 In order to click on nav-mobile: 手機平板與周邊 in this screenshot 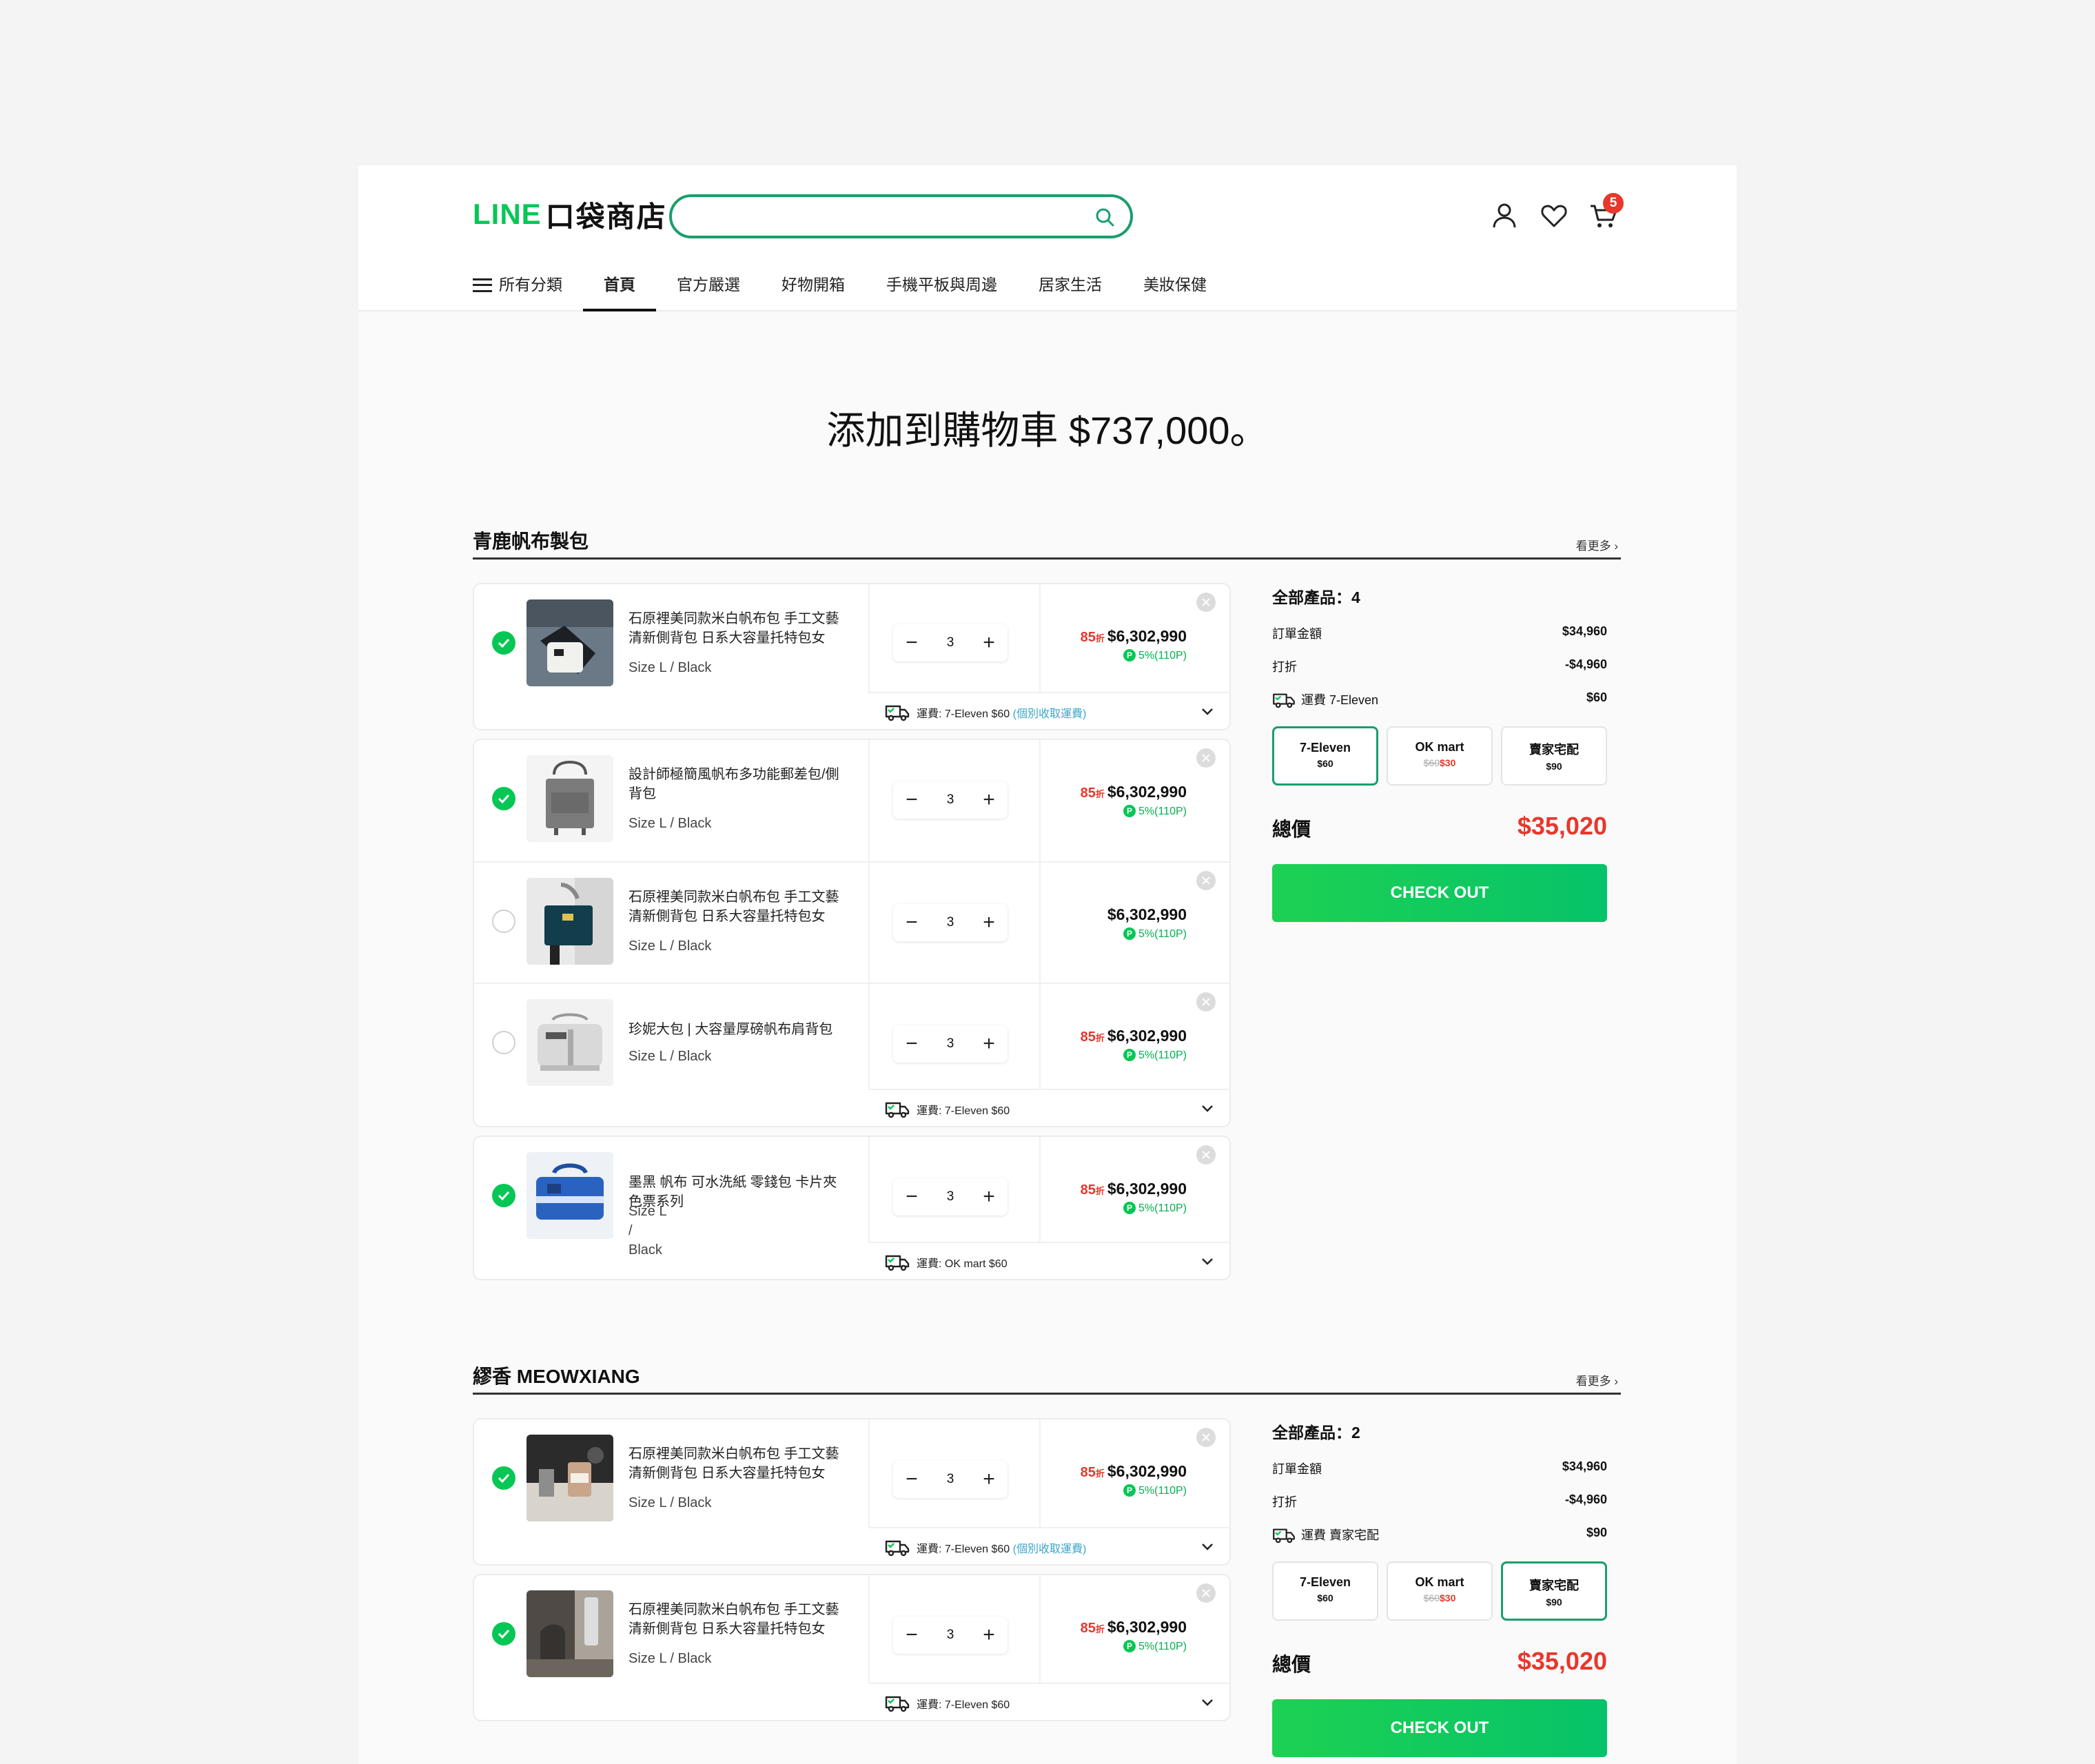, I will do `click(942, 289)`.